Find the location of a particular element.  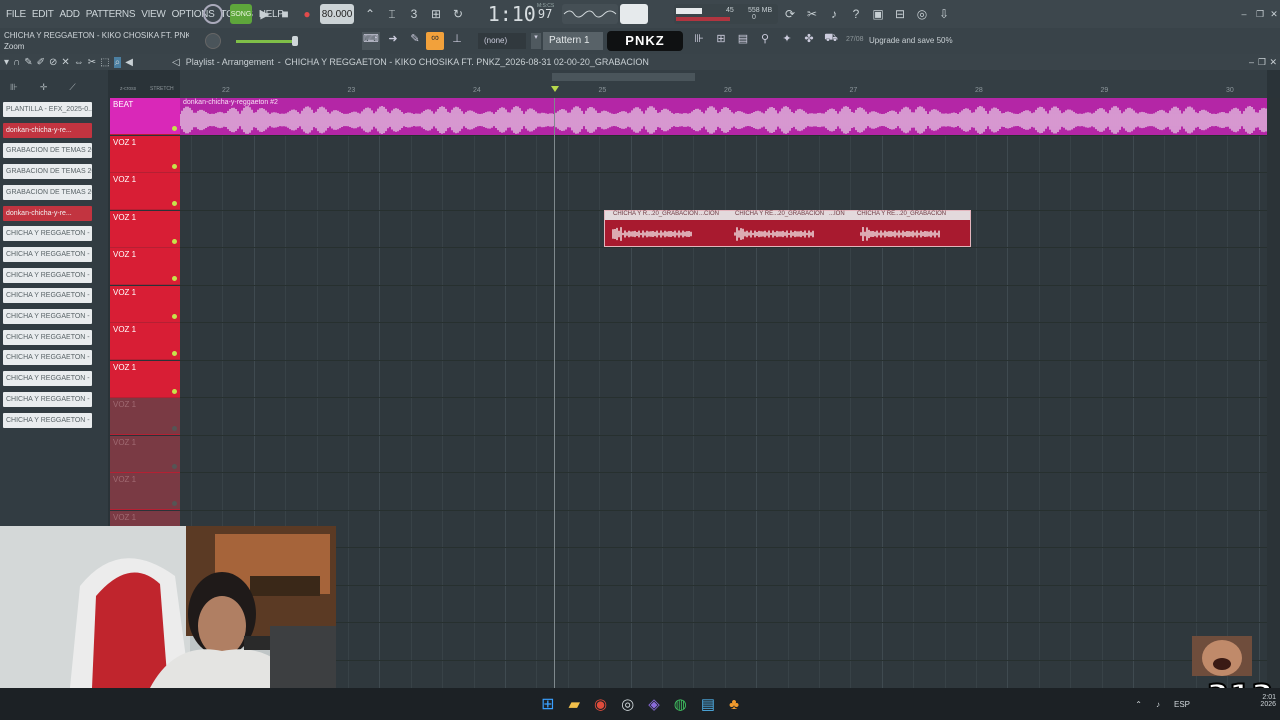

refresh-icon: ⟳ is located at coordinates (790, 14).